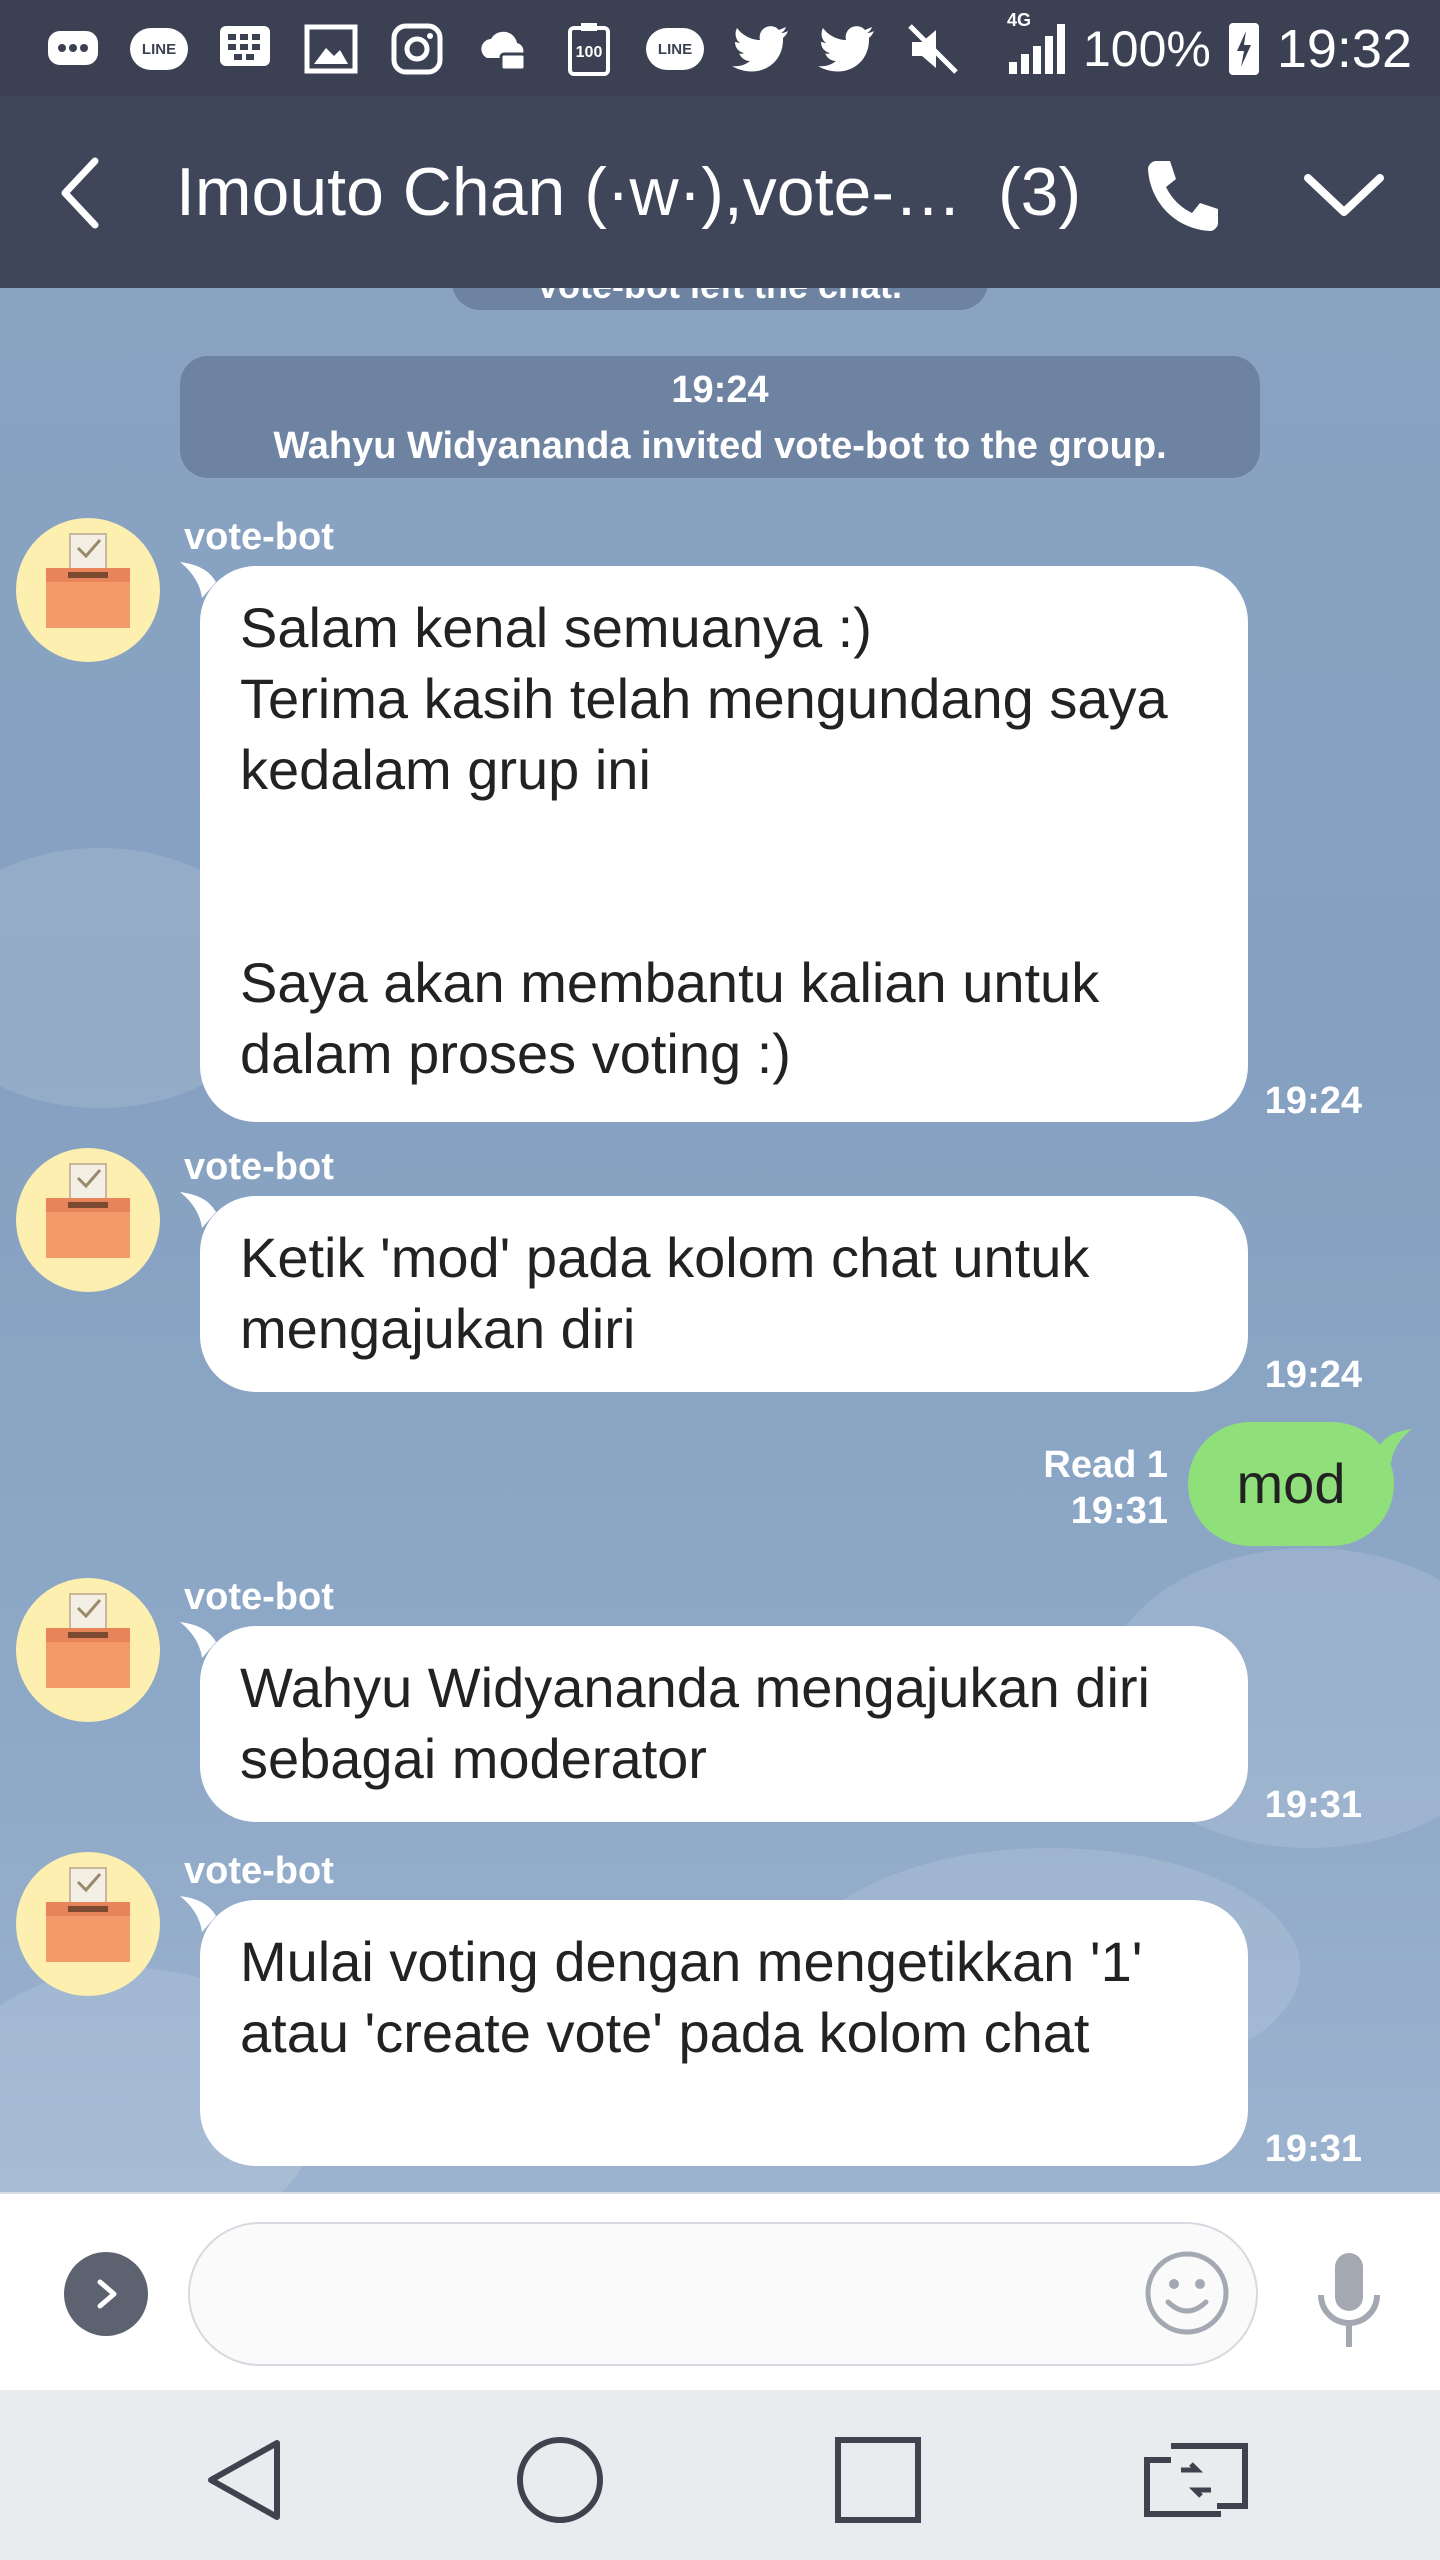  I want to click on status-bar: LINE 100 LINE 4G 100% 19:32, so click(720, 48).